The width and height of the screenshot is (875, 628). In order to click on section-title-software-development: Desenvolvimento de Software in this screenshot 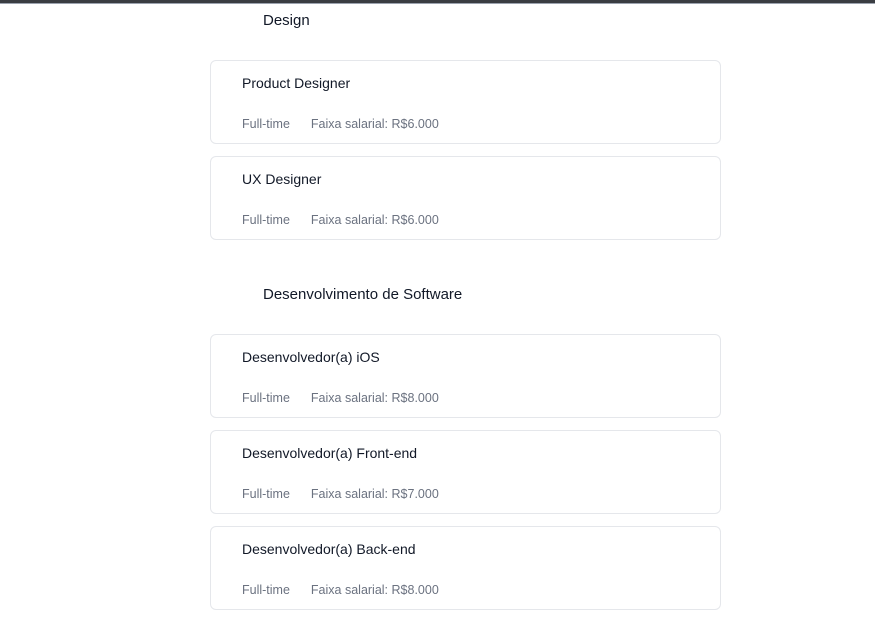, I will do `click(363, 294)`.